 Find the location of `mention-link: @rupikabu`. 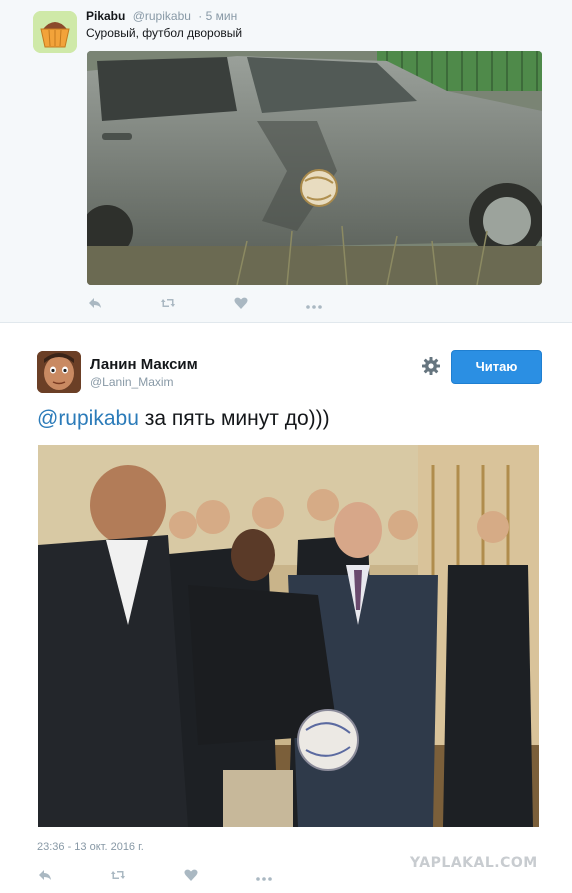

mention-link: @rupikabu is located at coordinates (88, 418).